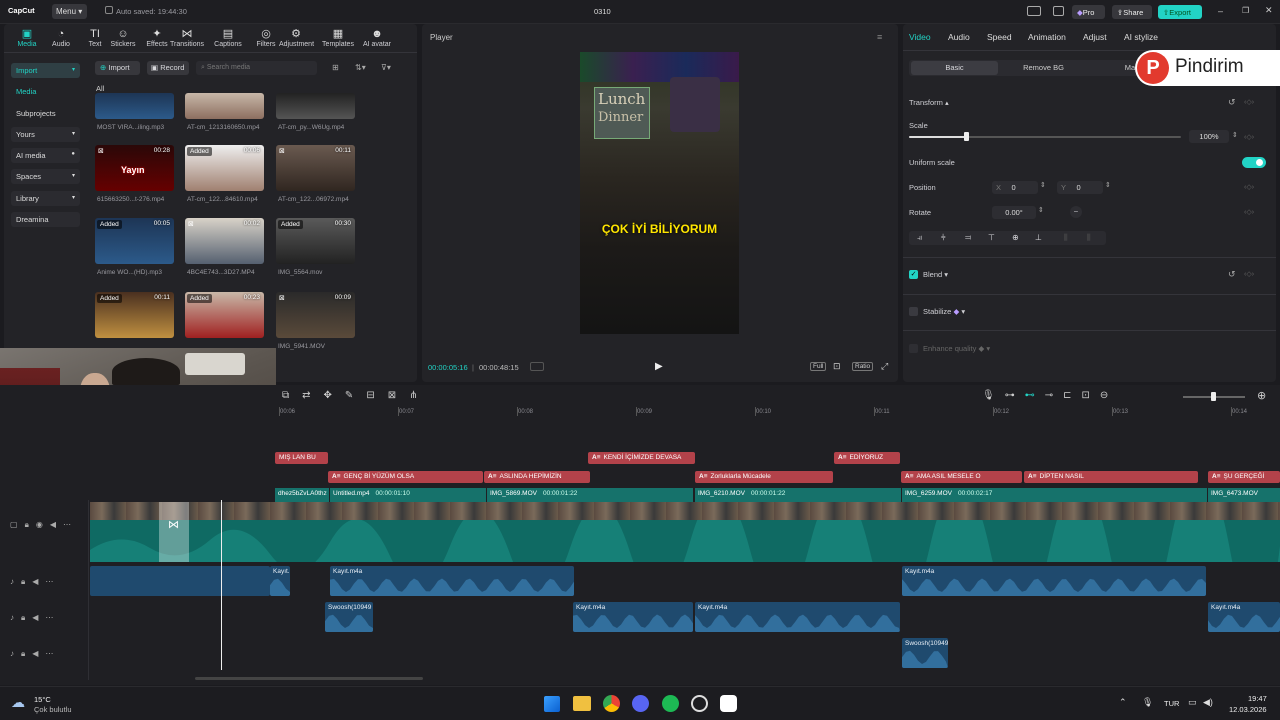 The image size is (1280, 720). Describe the element at coordinates (1171, 703) in the screenshot. I see `language-indicator: TUR` at that location.